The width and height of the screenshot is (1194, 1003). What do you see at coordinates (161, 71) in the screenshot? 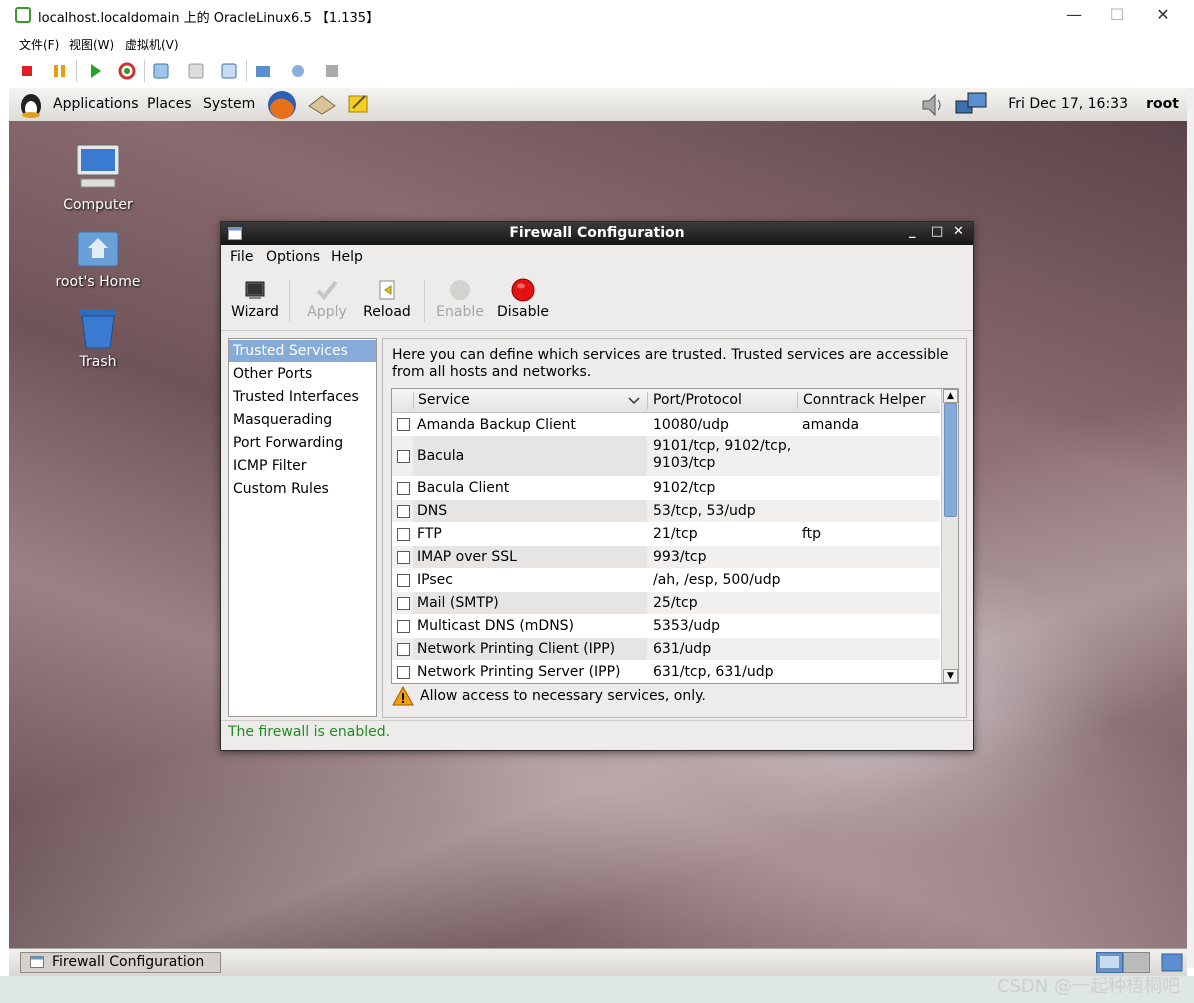
I see `snapshot-icon` at bounding box center [161, 71].